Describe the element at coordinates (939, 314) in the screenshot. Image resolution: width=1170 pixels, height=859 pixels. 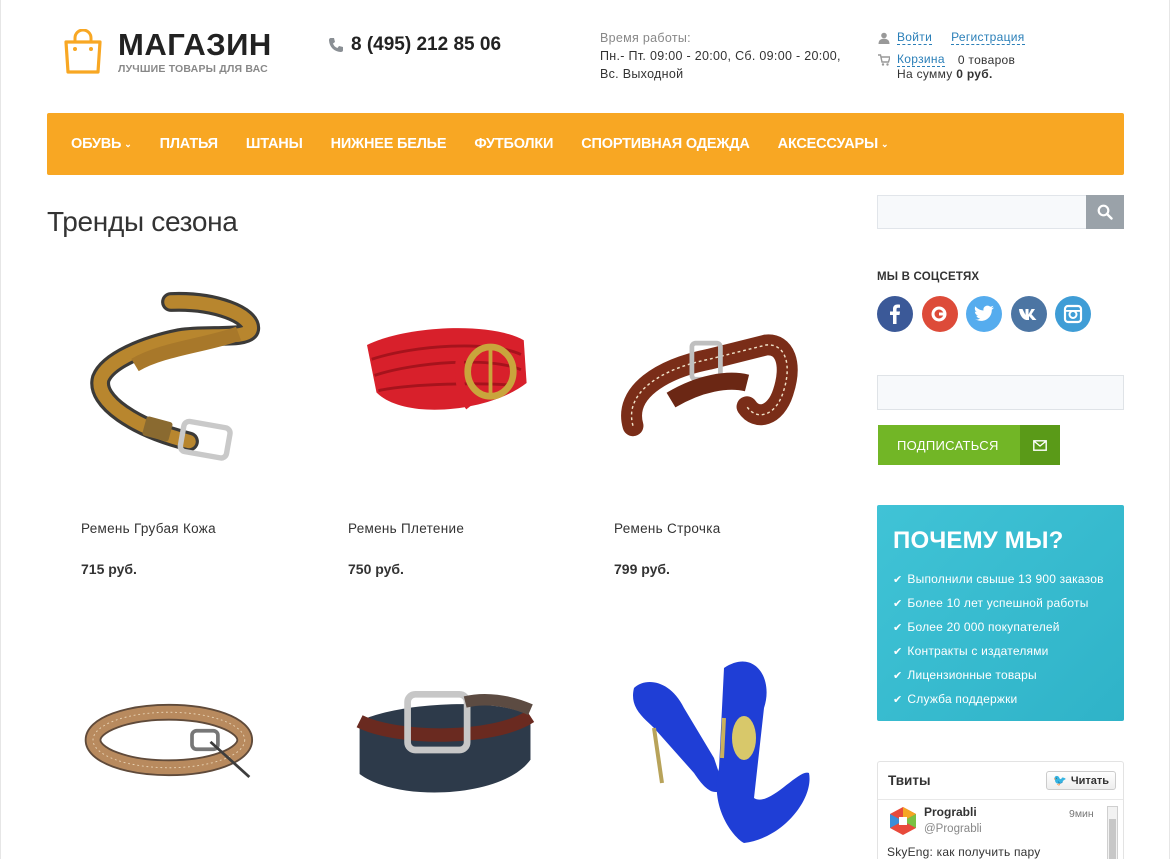
I see `google-plus-icon` at that location.